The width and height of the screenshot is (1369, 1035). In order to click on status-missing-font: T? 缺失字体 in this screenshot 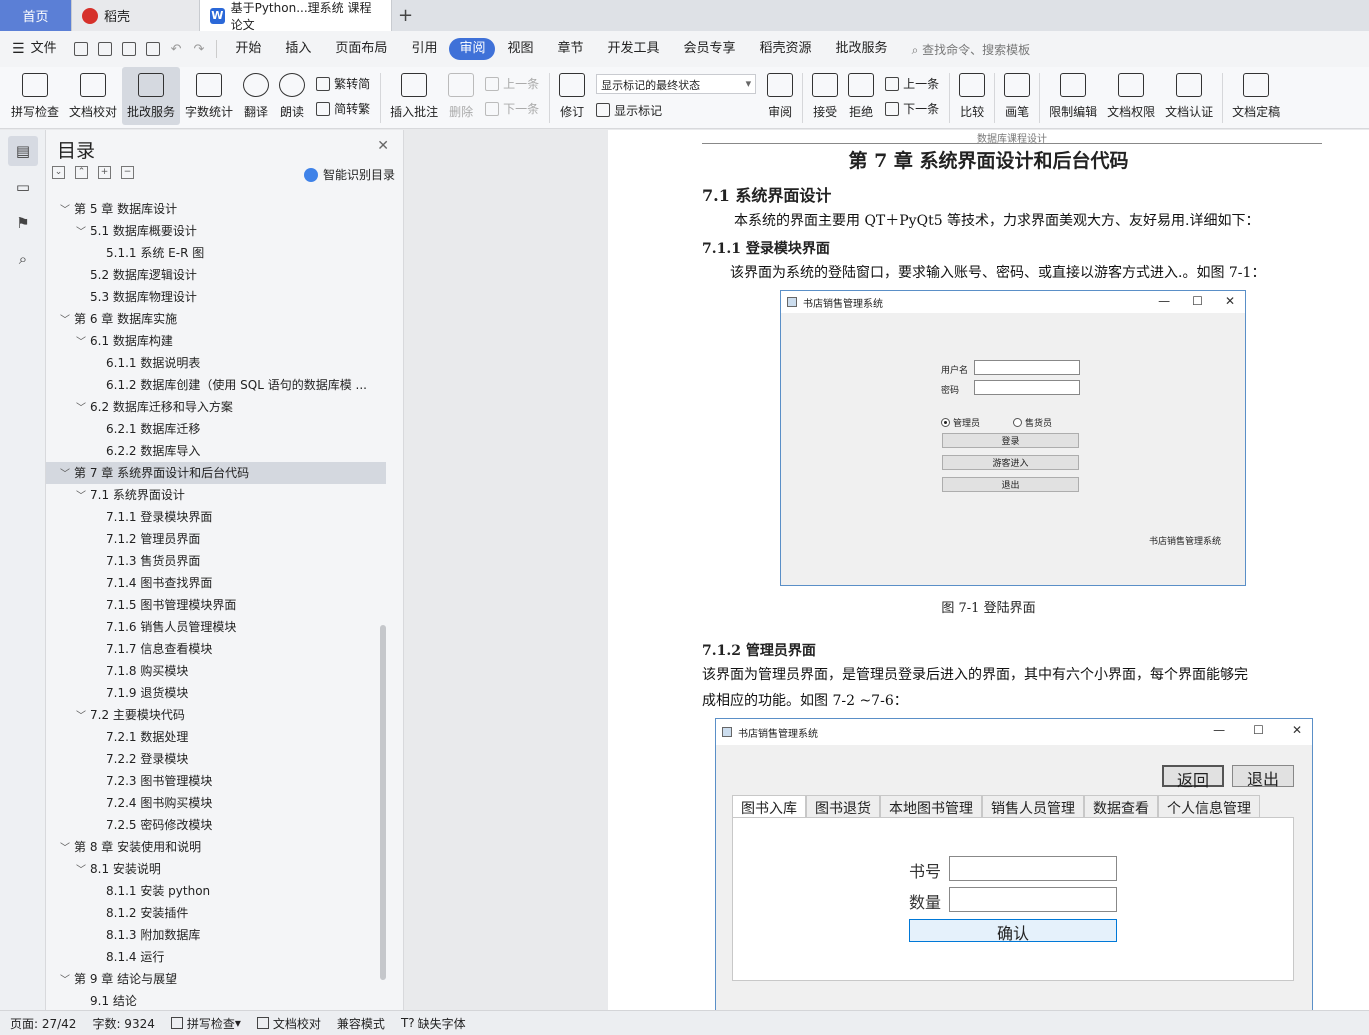, I will do `click(433, 1023)`.